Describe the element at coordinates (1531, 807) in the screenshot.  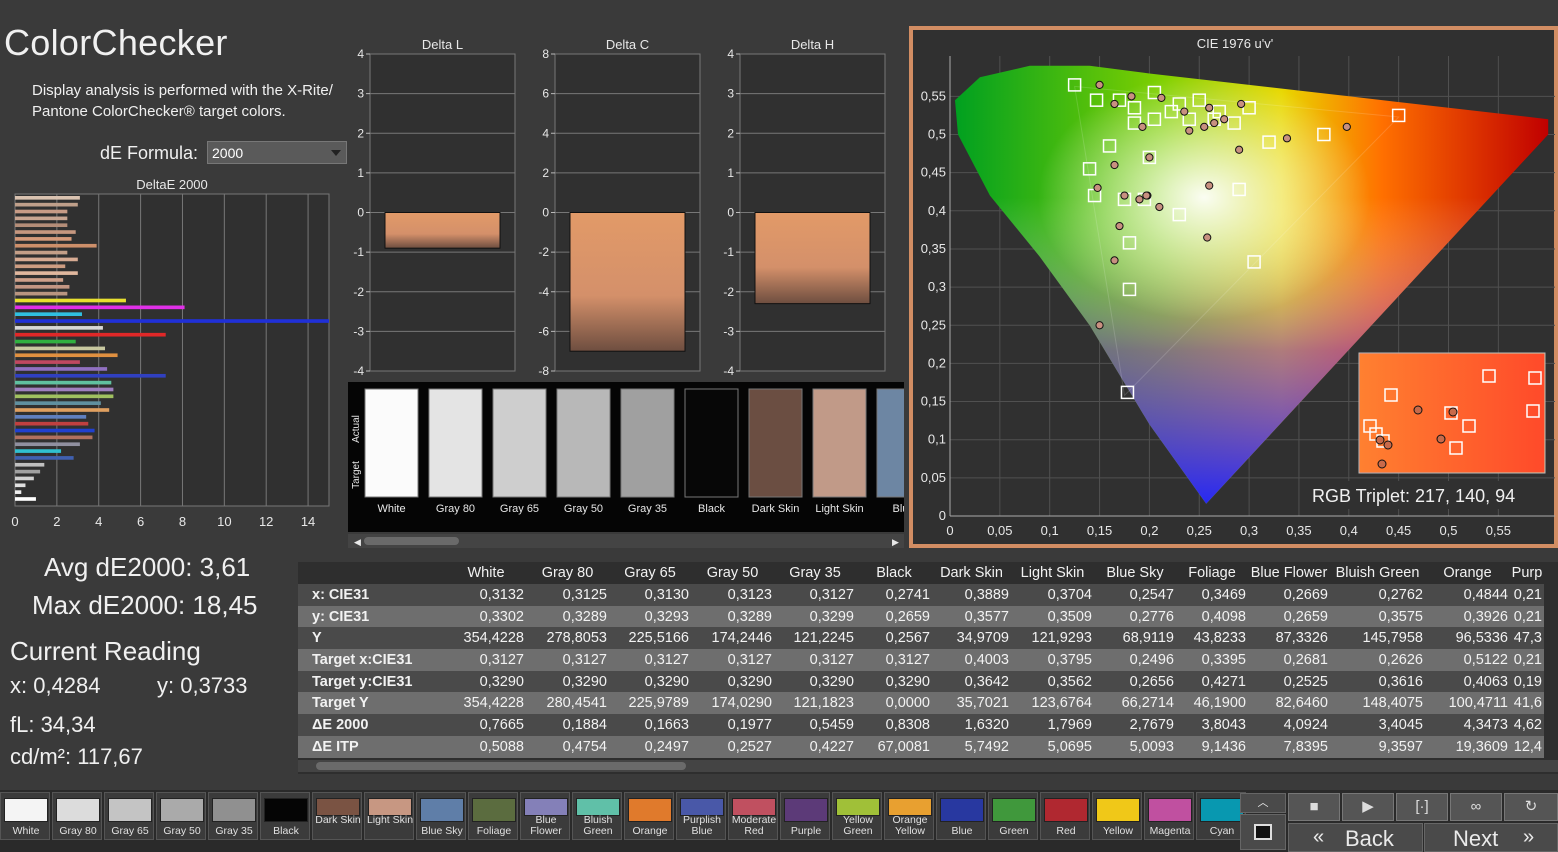
I see `refresh-button: ↻` at that location.